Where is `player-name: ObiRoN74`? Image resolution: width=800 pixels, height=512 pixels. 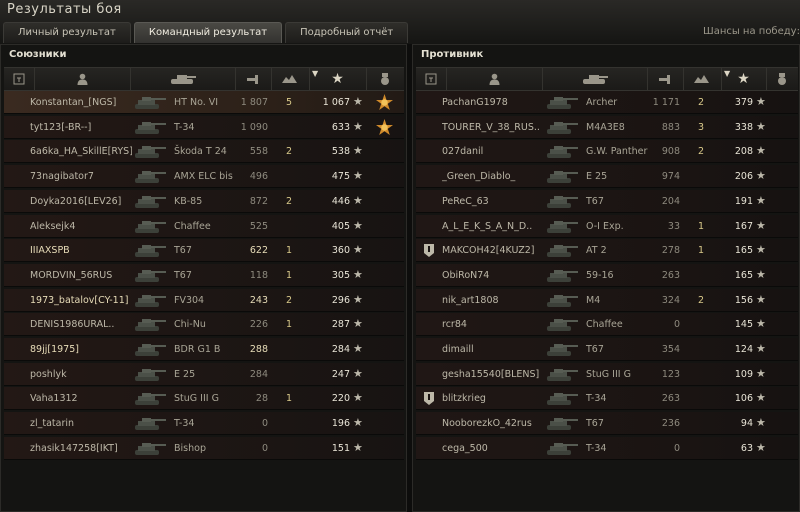
player-name: ObiRoN74 is located at coordinates (493, 275).